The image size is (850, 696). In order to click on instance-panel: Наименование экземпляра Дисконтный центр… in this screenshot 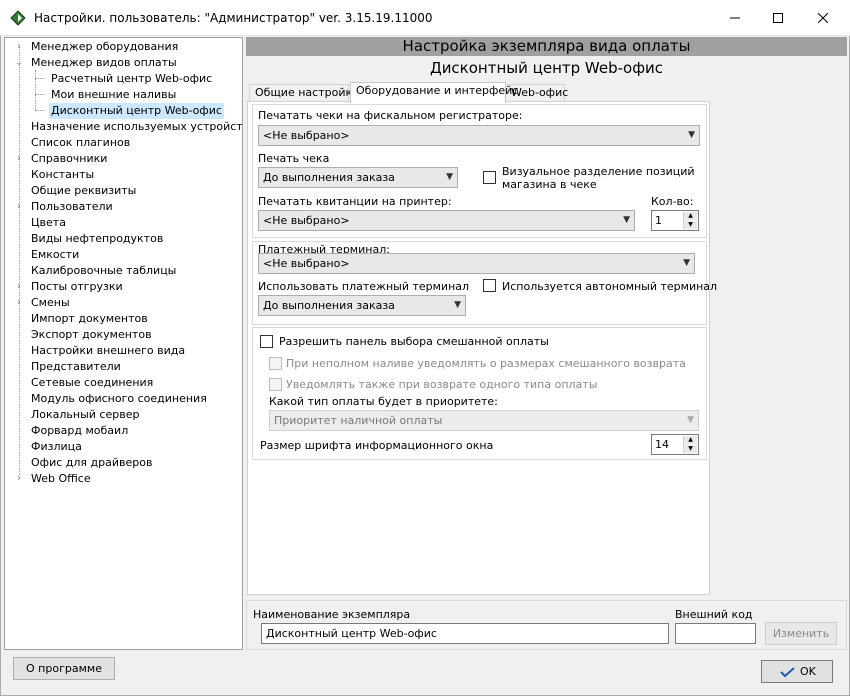, I will do `click(546, 625)`.